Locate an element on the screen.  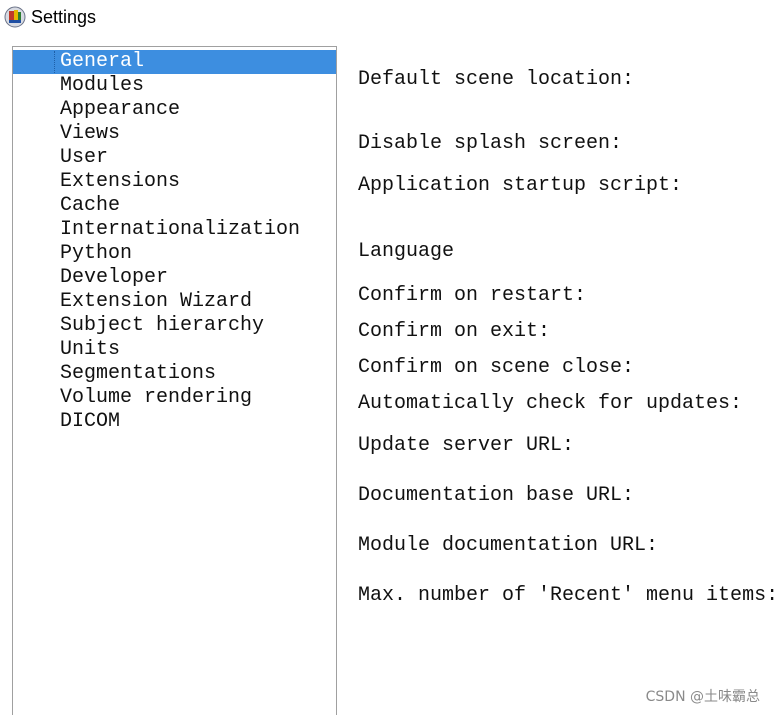
confirm-on-scene-close-label: Confirm on scene close: is located at coordinates (496, 367).